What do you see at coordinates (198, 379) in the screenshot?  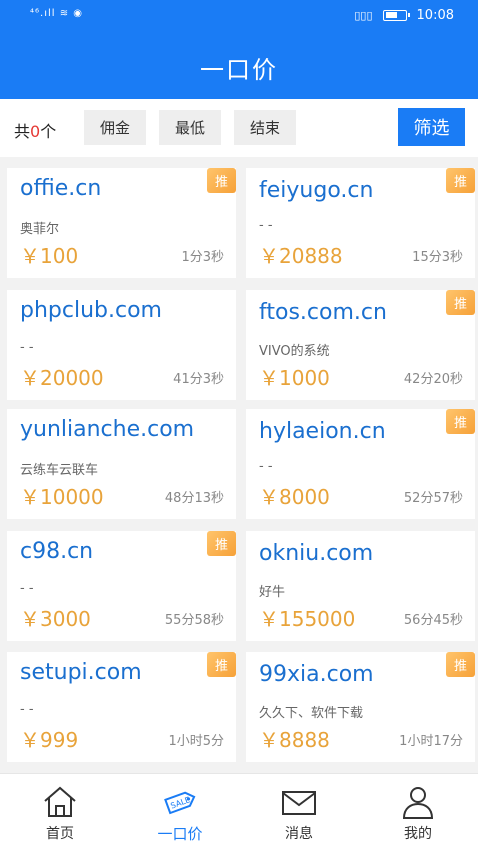 I see `listing-time: 41分3秒` at bounding box center [198, 379].